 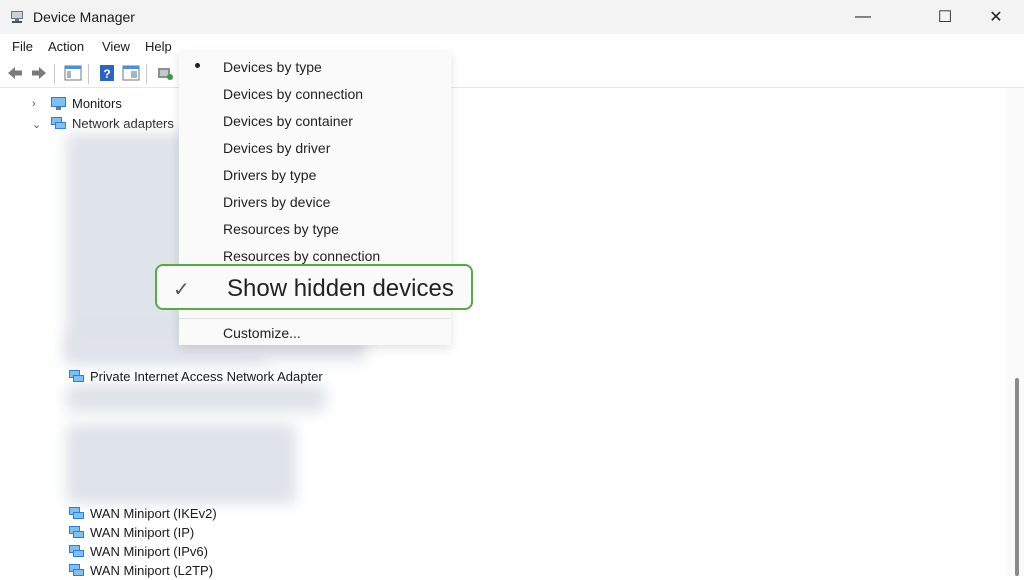 What do you see at coordinates (149, 551) in the screenshot?
I see `device-label: WAN Miniport (IPv6)` at bounding box center [149, 551].